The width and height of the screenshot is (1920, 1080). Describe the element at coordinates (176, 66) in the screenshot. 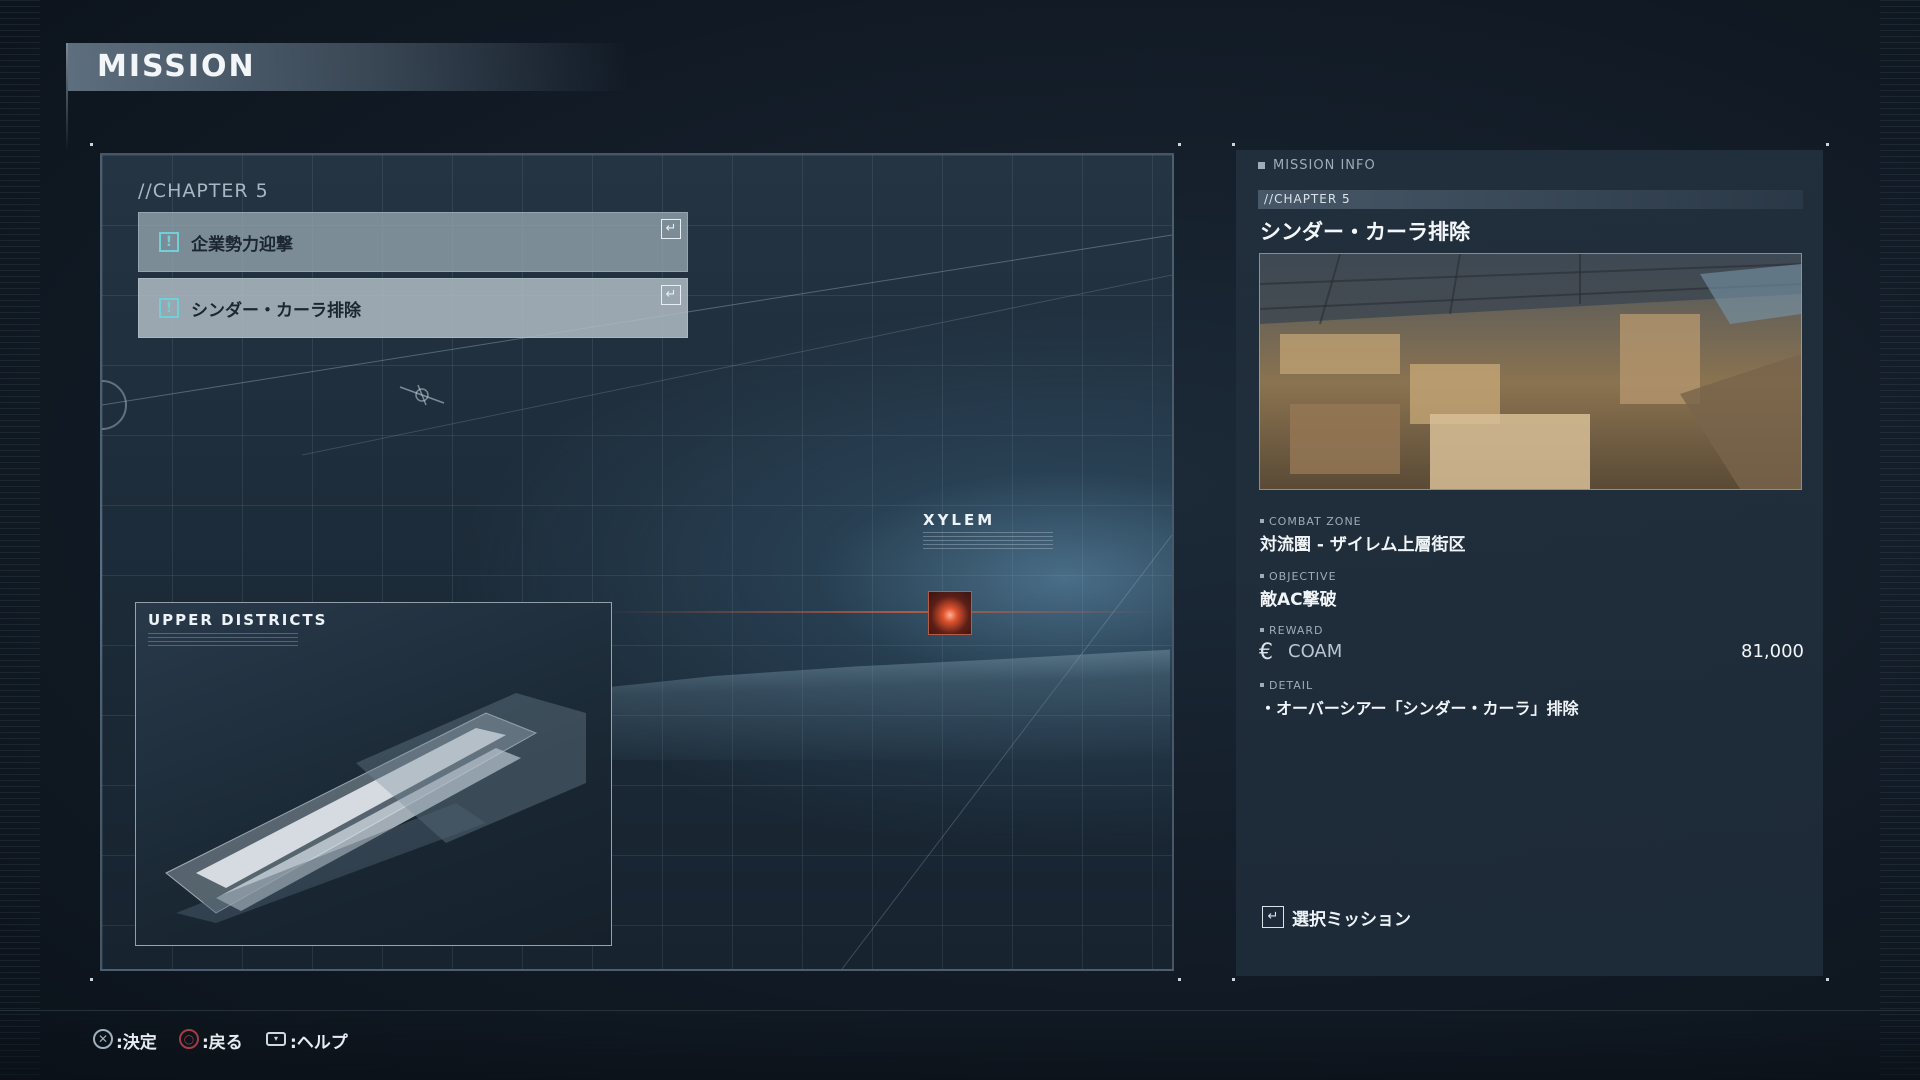

I see `page-title: MISSION` at that location.